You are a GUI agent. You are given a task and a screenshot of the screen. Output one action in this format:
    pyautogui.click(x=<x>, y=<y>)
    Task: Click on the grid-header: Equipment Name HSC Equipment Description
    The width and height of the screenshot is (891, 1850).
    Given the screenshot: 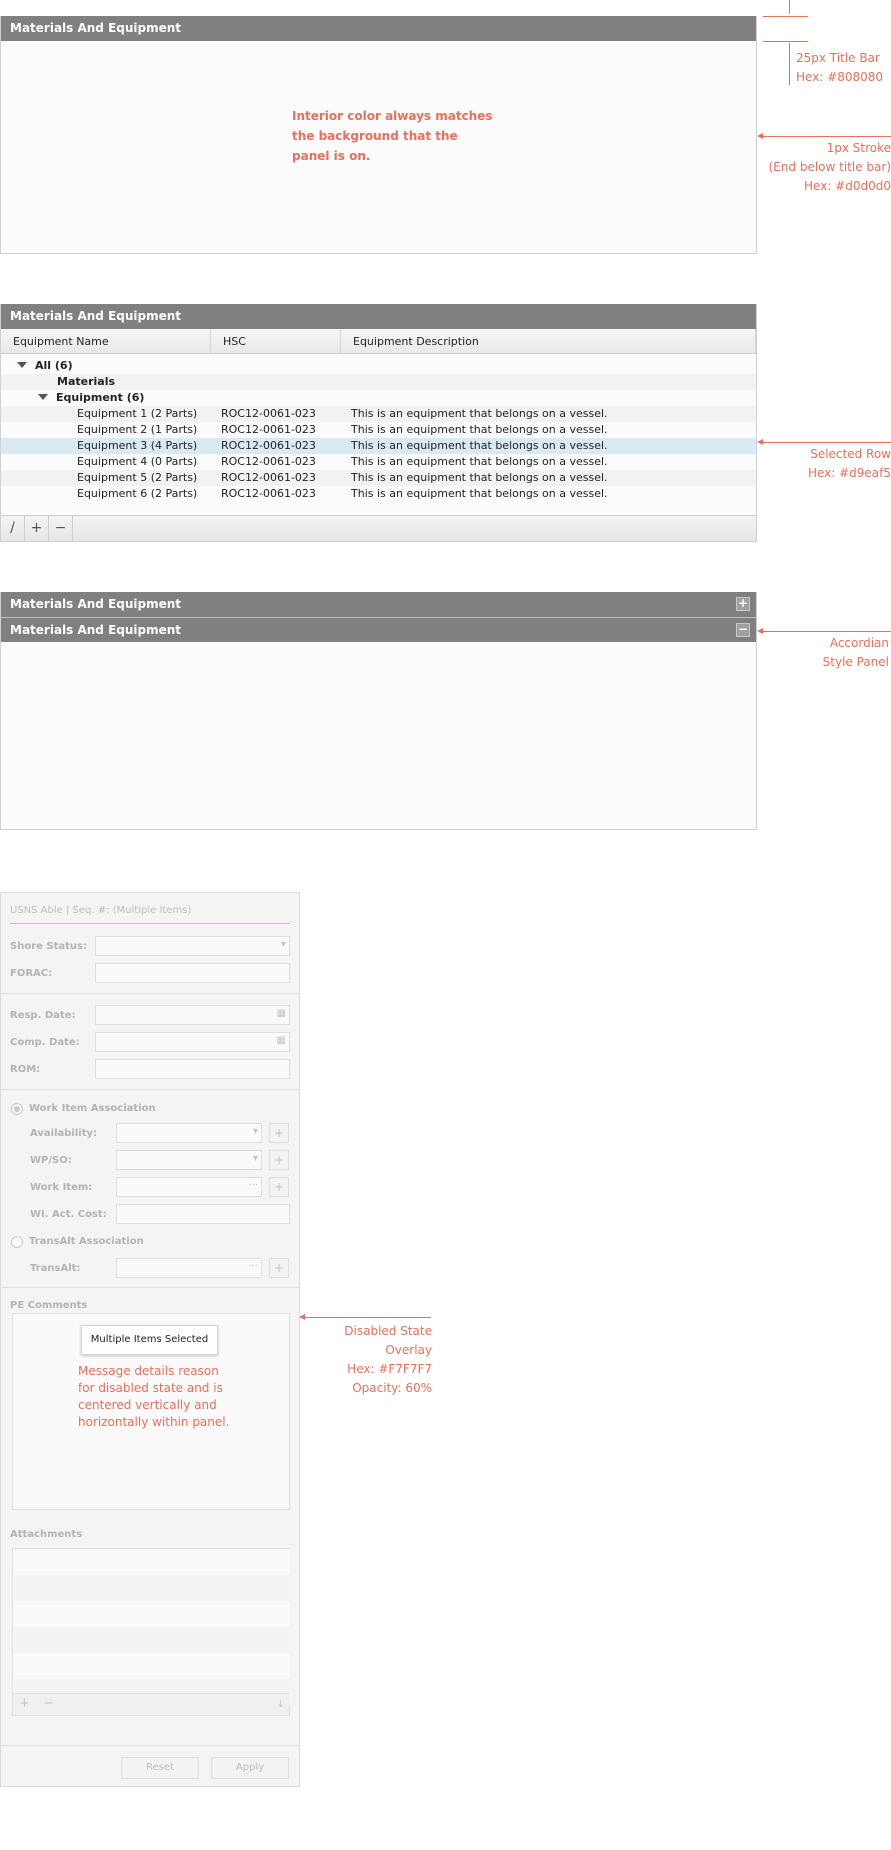 What is the action you would take?
    pyautogui.click(x=378, y=341)
    